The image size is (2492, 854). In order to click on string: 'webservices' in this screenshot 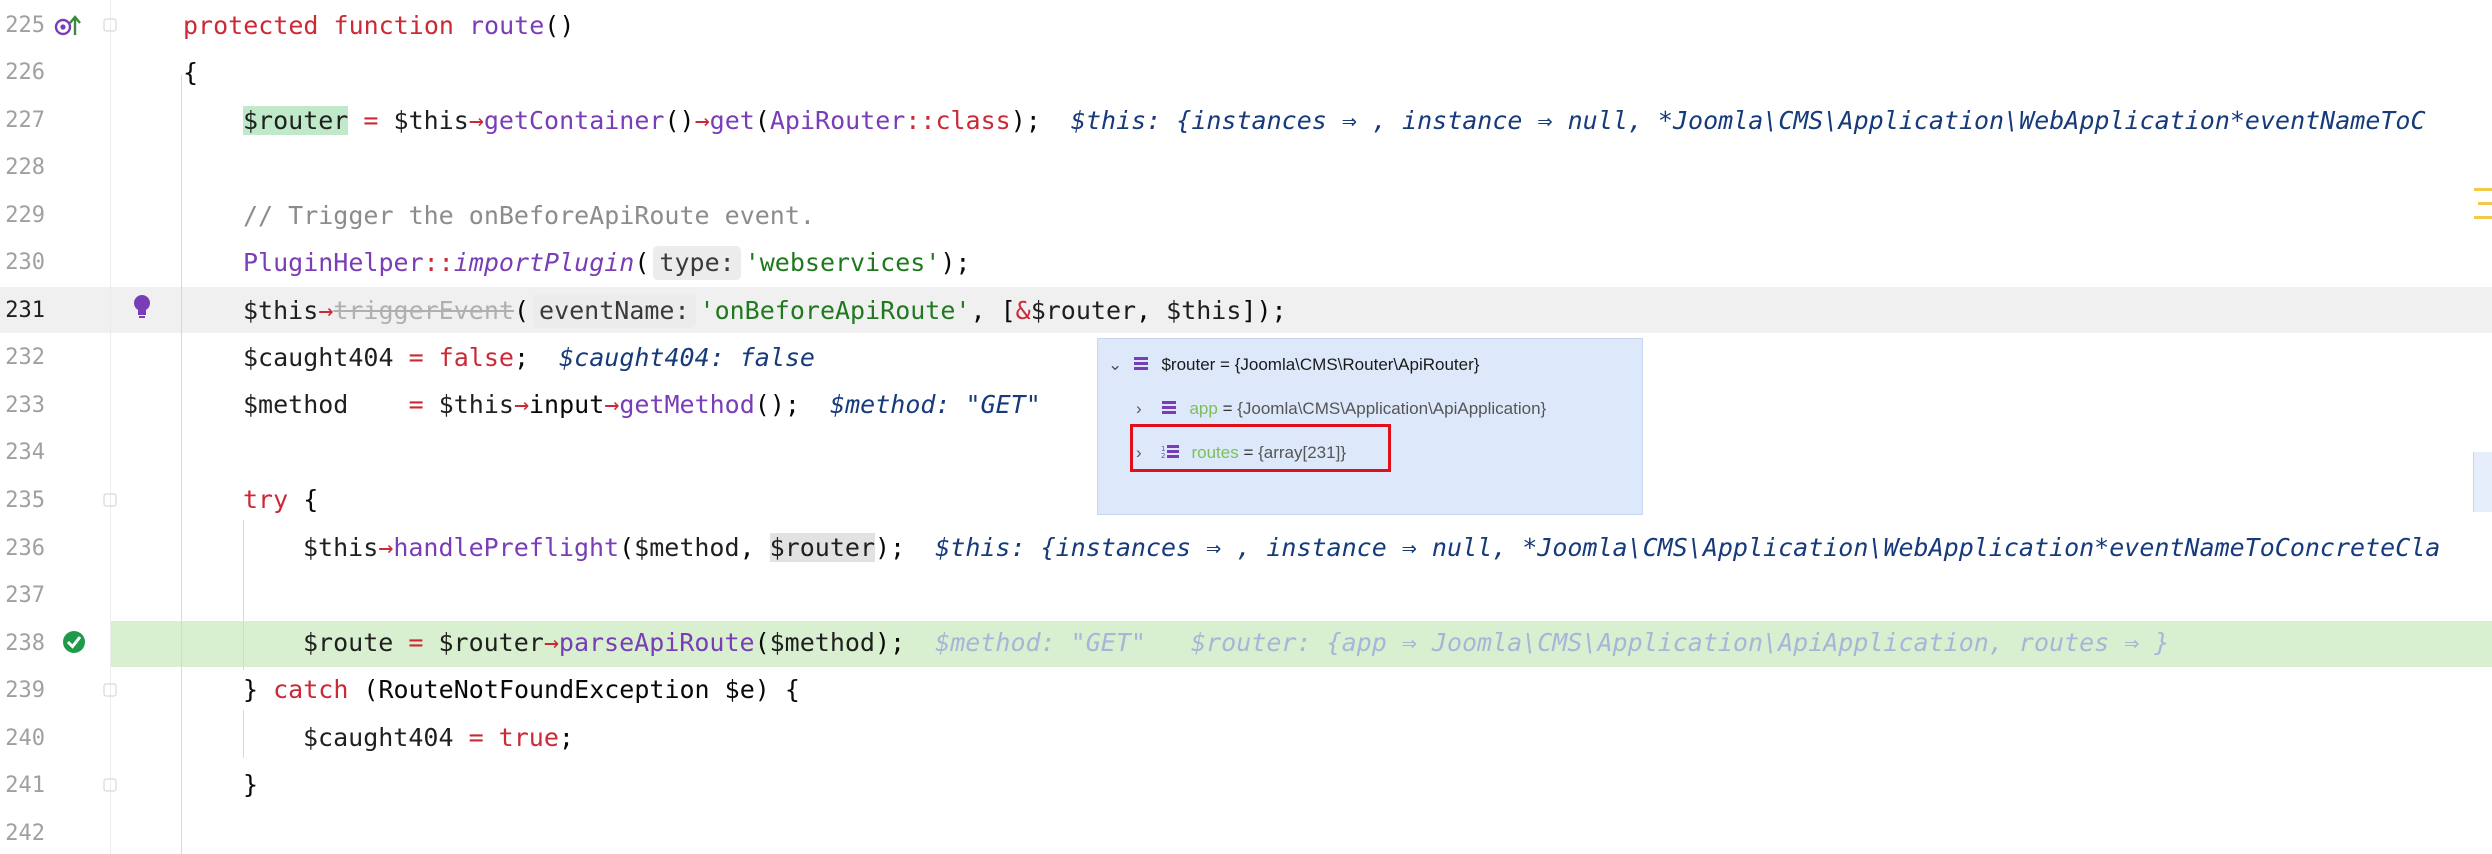, I will do `click(842, 262)`.